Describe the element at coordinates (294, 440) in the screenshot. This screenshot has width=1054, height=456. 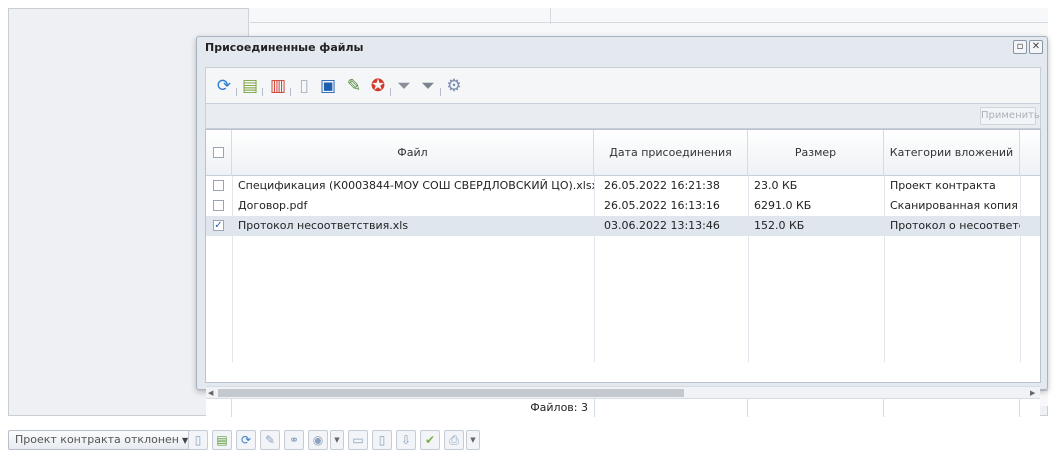
I see `link-icon: ⚭` at that location.